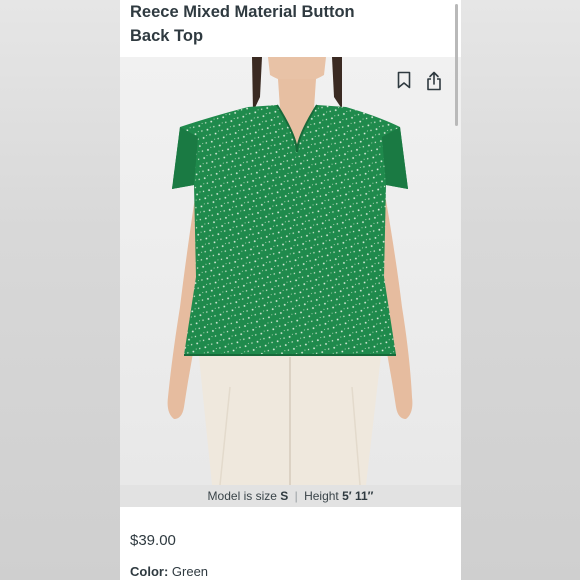 This screenshot has height=580, width=580. I want to click on color-value: Green, so click(190, 571).